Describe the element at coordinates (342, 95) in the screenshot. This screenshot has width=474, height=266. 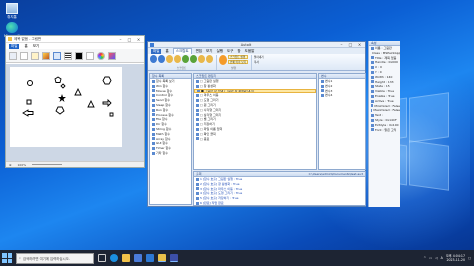
I see `variable-item: 변수4` at that location.